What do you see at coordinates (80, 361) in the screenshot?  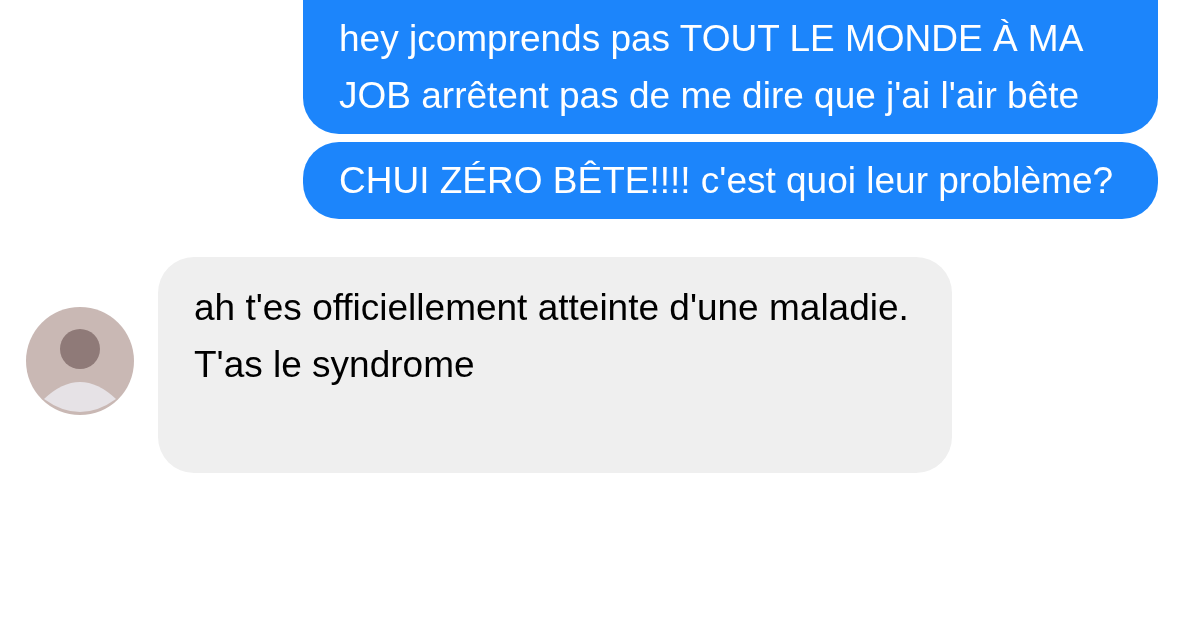 I see `avatar-icon` at bounding box center [80, 361].